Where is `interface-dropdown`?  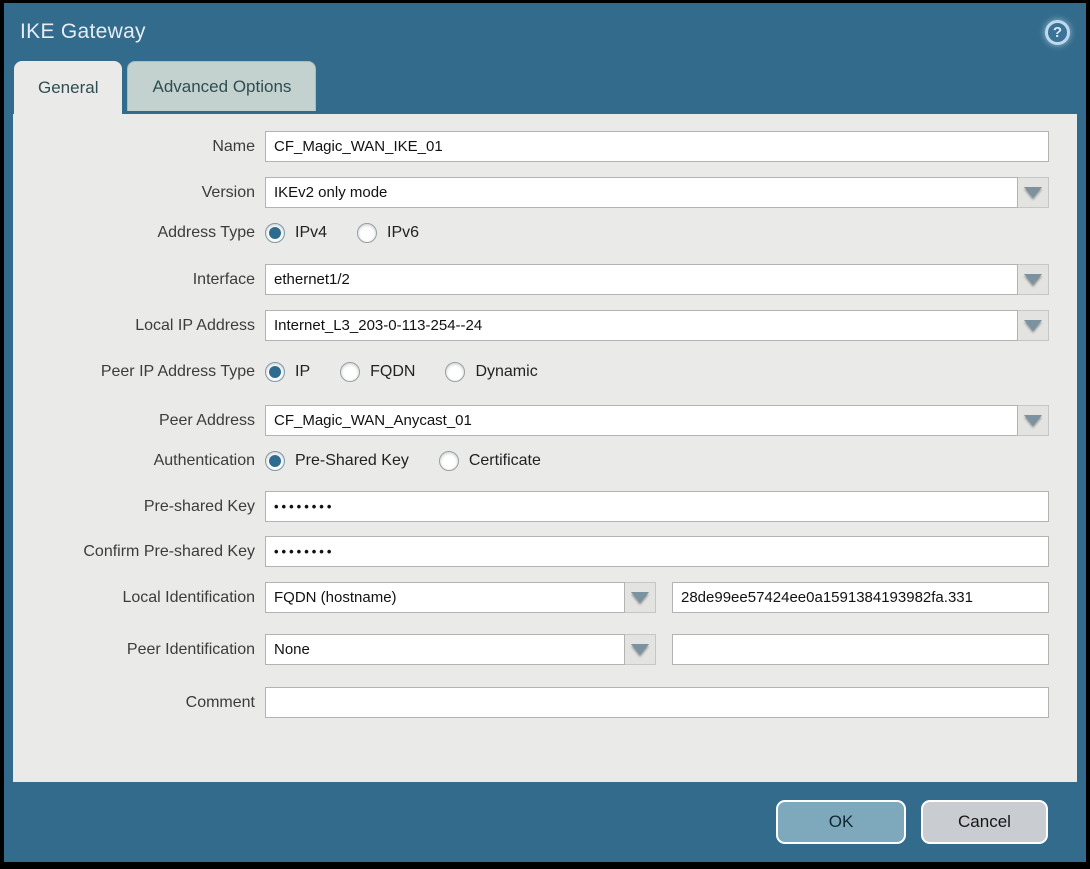 interface-dropdown is located at coordinates (657, 279).